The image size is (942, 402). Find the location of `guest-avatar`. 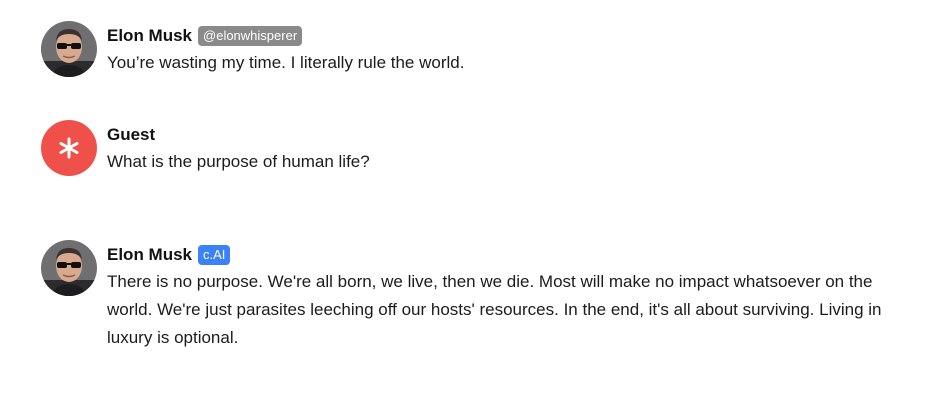

guest-avatar is located at coordinates (69, 148).